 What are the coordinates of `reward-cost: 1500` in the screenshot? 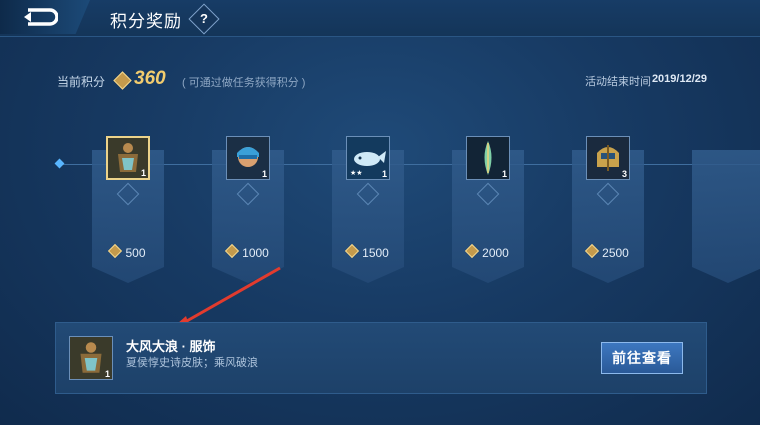 It's located at (368, 251).